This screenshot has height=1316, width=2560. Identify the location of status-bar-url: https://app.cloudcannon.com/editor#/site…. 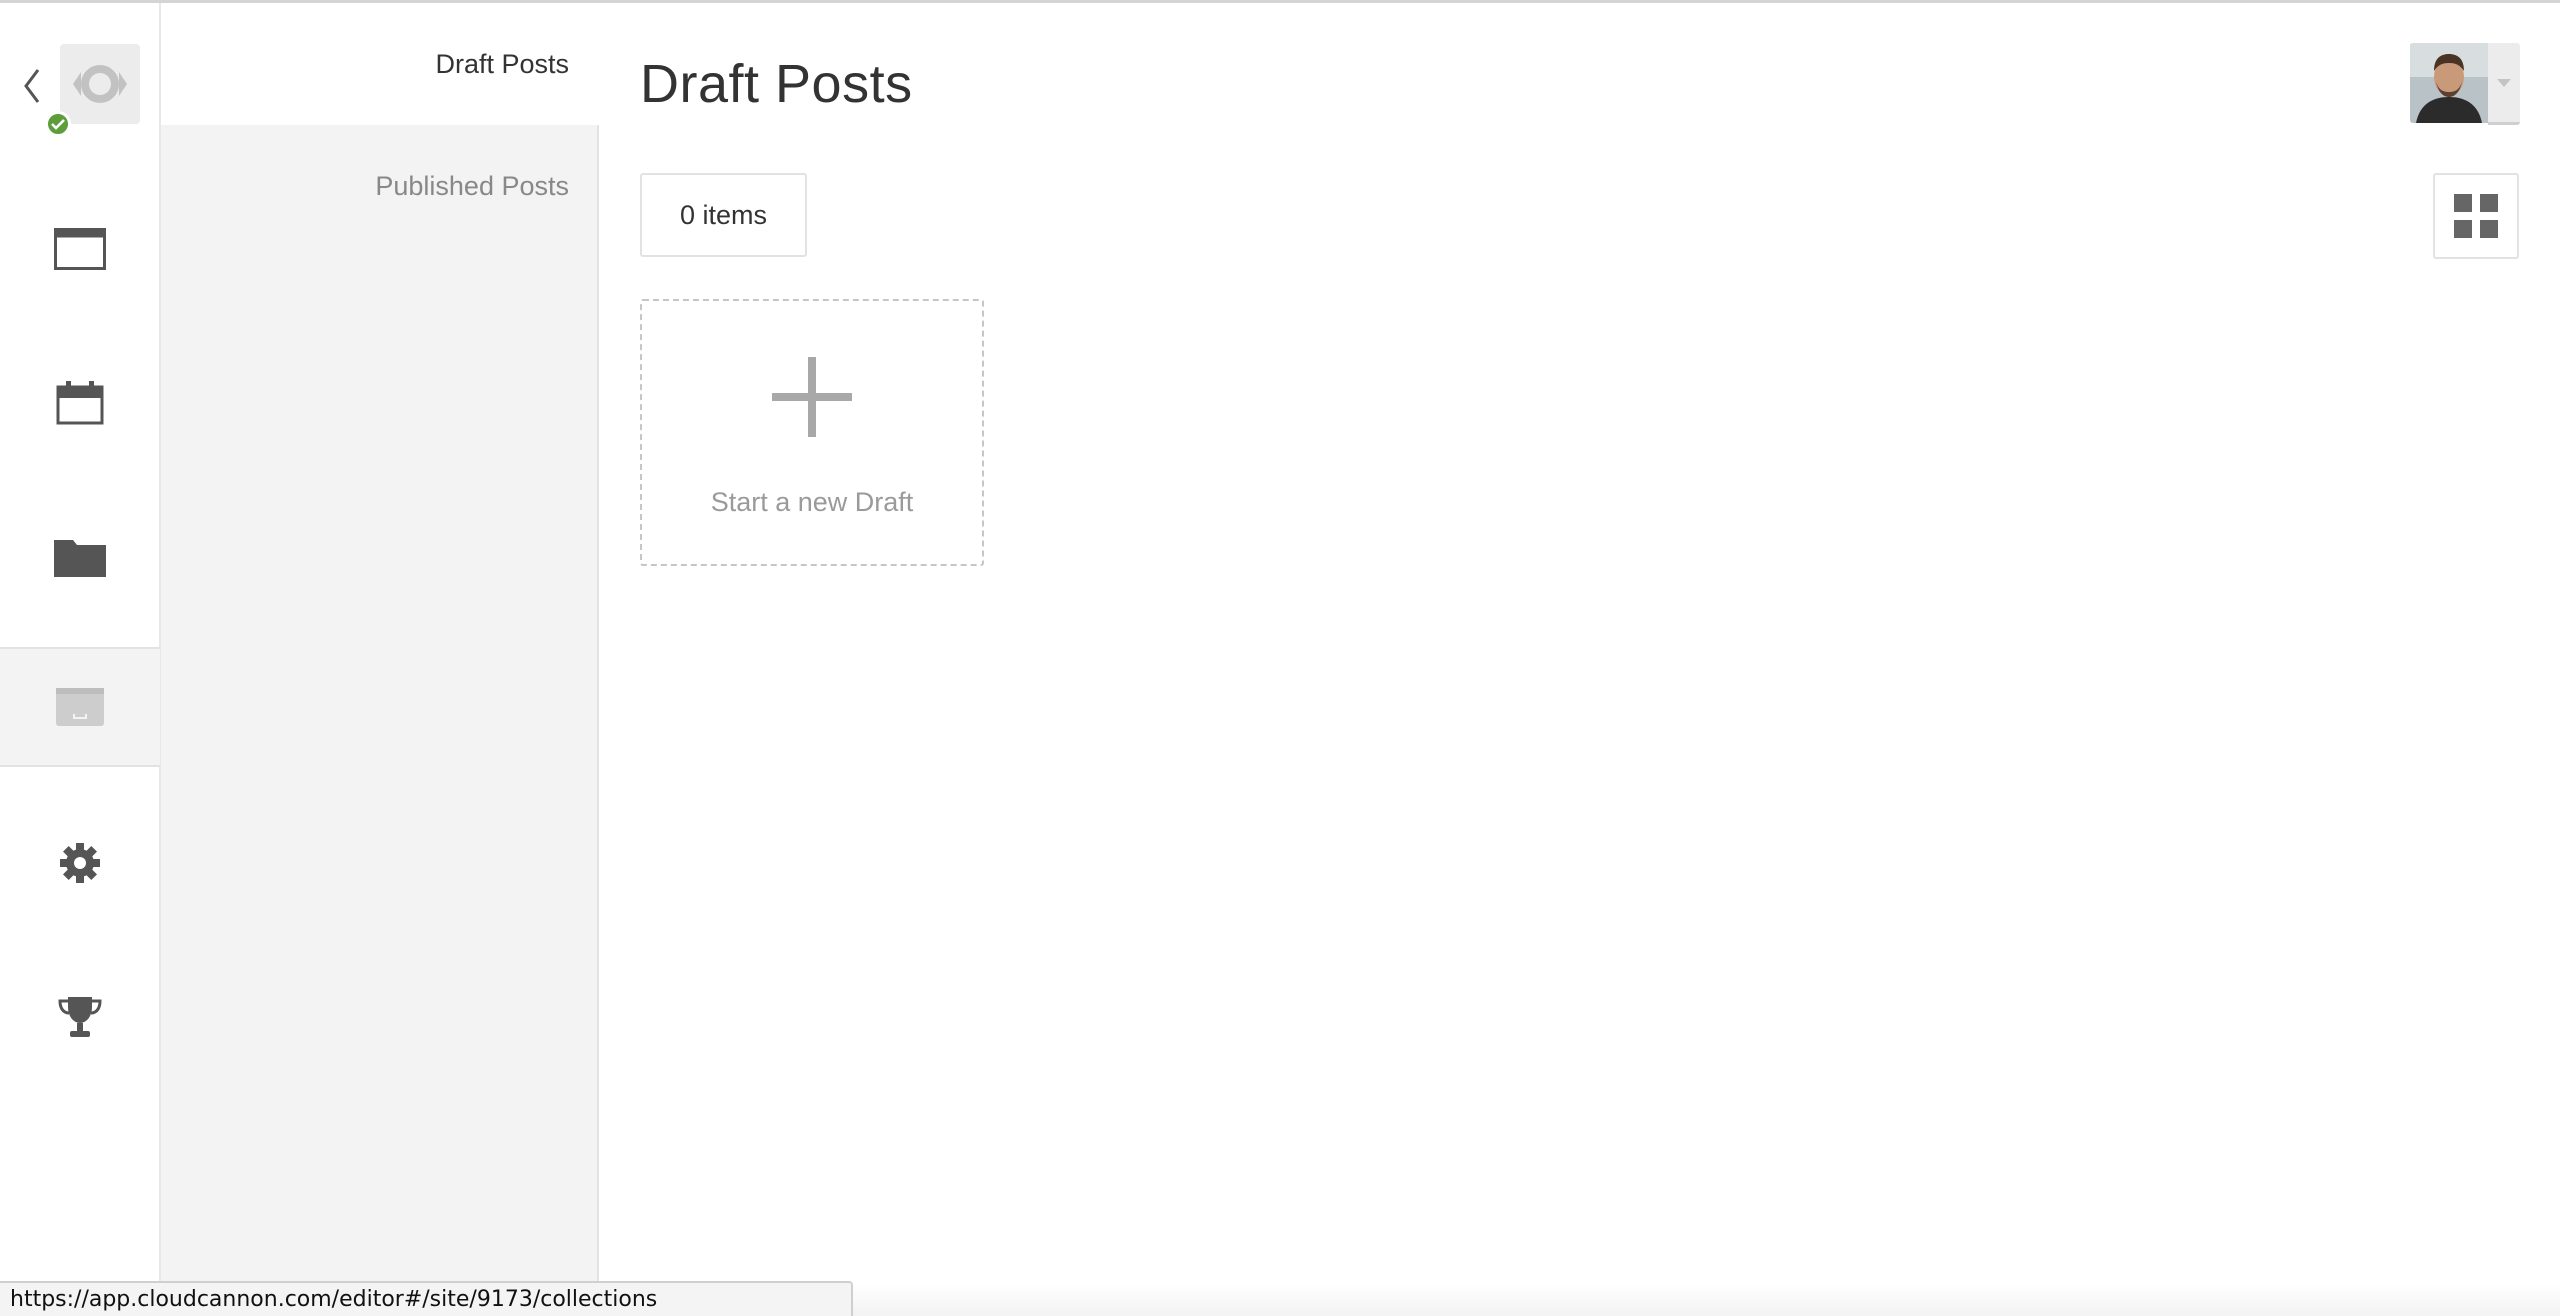
(426, 1298).